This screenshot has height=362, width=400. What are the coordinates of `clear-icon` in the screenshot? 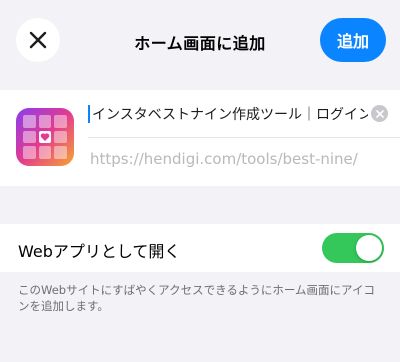 It's located at (379, 113).